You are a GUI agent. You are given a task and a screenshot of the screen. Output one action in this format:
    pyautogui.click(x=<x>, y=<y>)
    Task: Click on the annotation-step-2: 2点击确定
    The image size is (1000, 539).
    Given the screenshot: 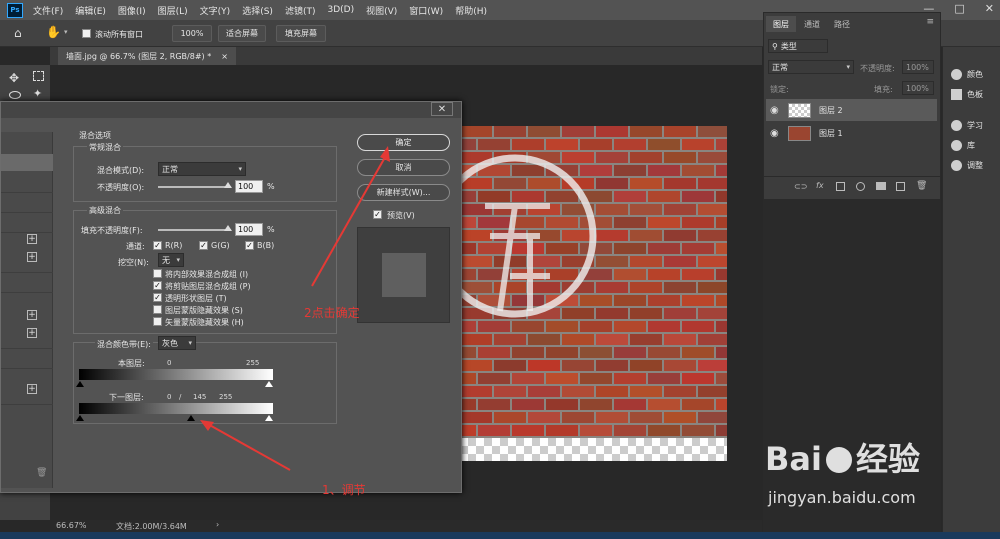 What is the action you would take?
    pyautogui.click(x=332, y=313)
    